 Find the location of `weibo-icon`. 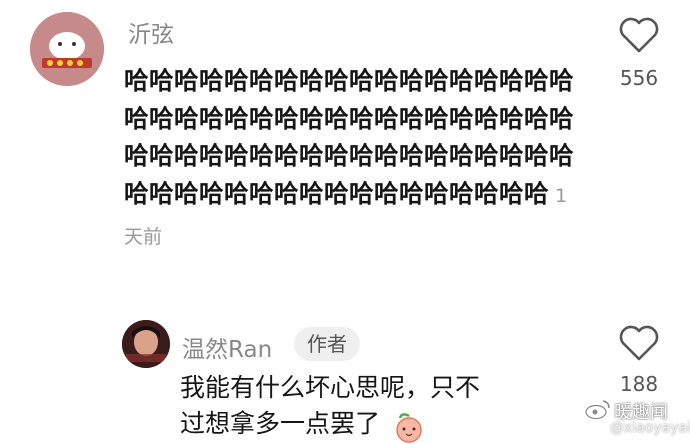

weibo-icon is located at coordinates (597, 410).